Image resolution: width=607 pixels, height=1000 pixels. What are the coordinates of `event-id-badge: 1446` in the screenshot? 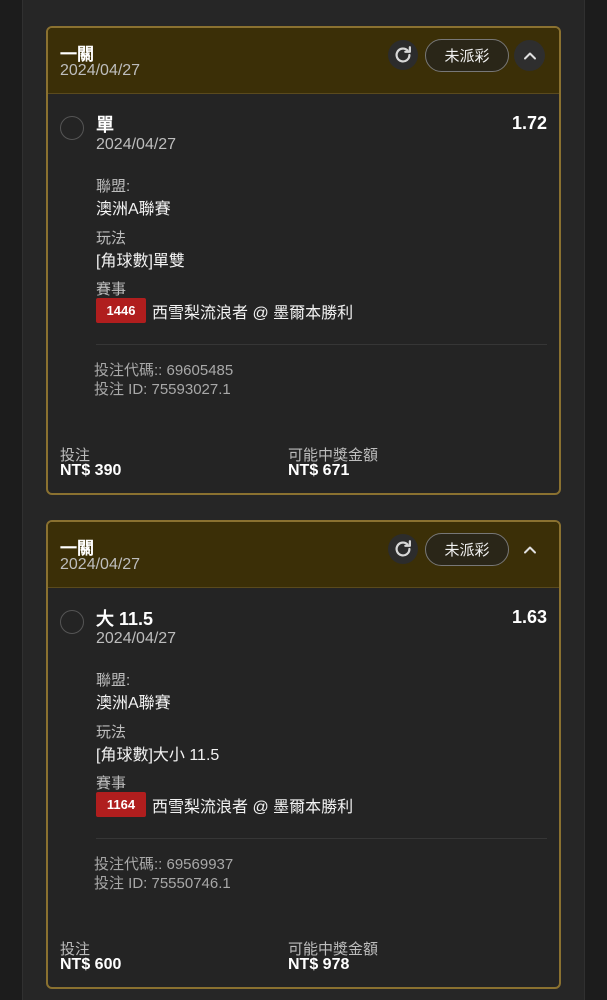 It's located at (121, 310).